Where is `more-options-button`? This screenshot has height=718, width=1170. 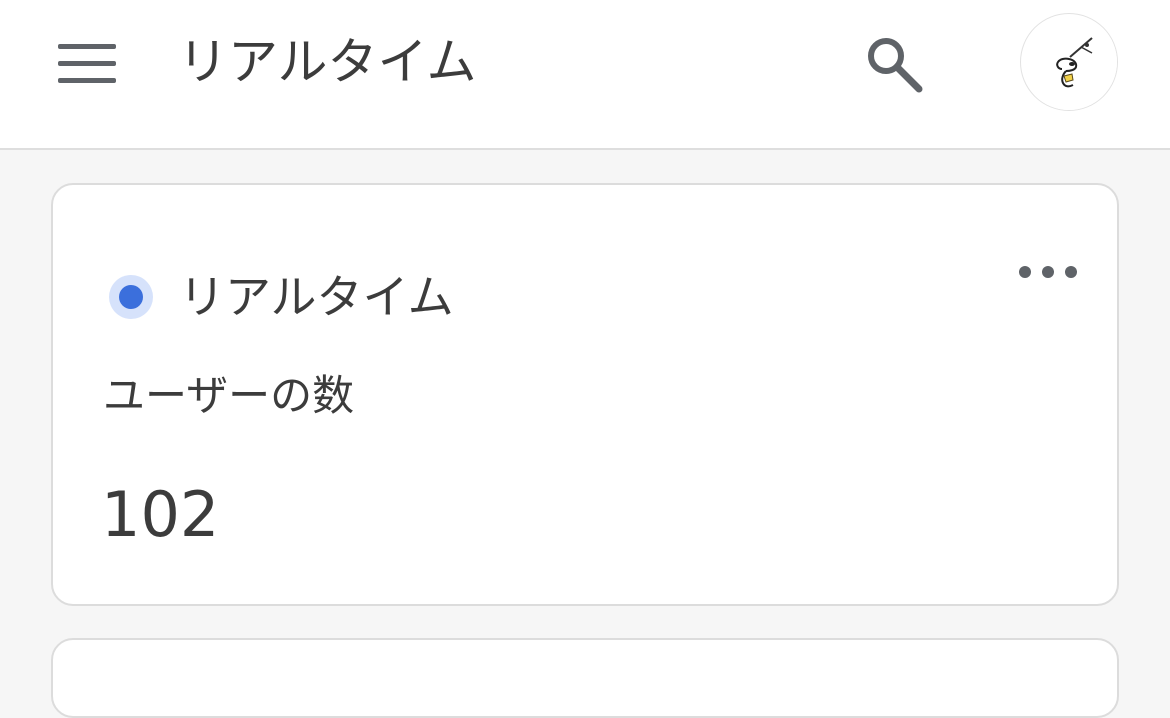
more-options-button is located at coordinates (1051, 272).